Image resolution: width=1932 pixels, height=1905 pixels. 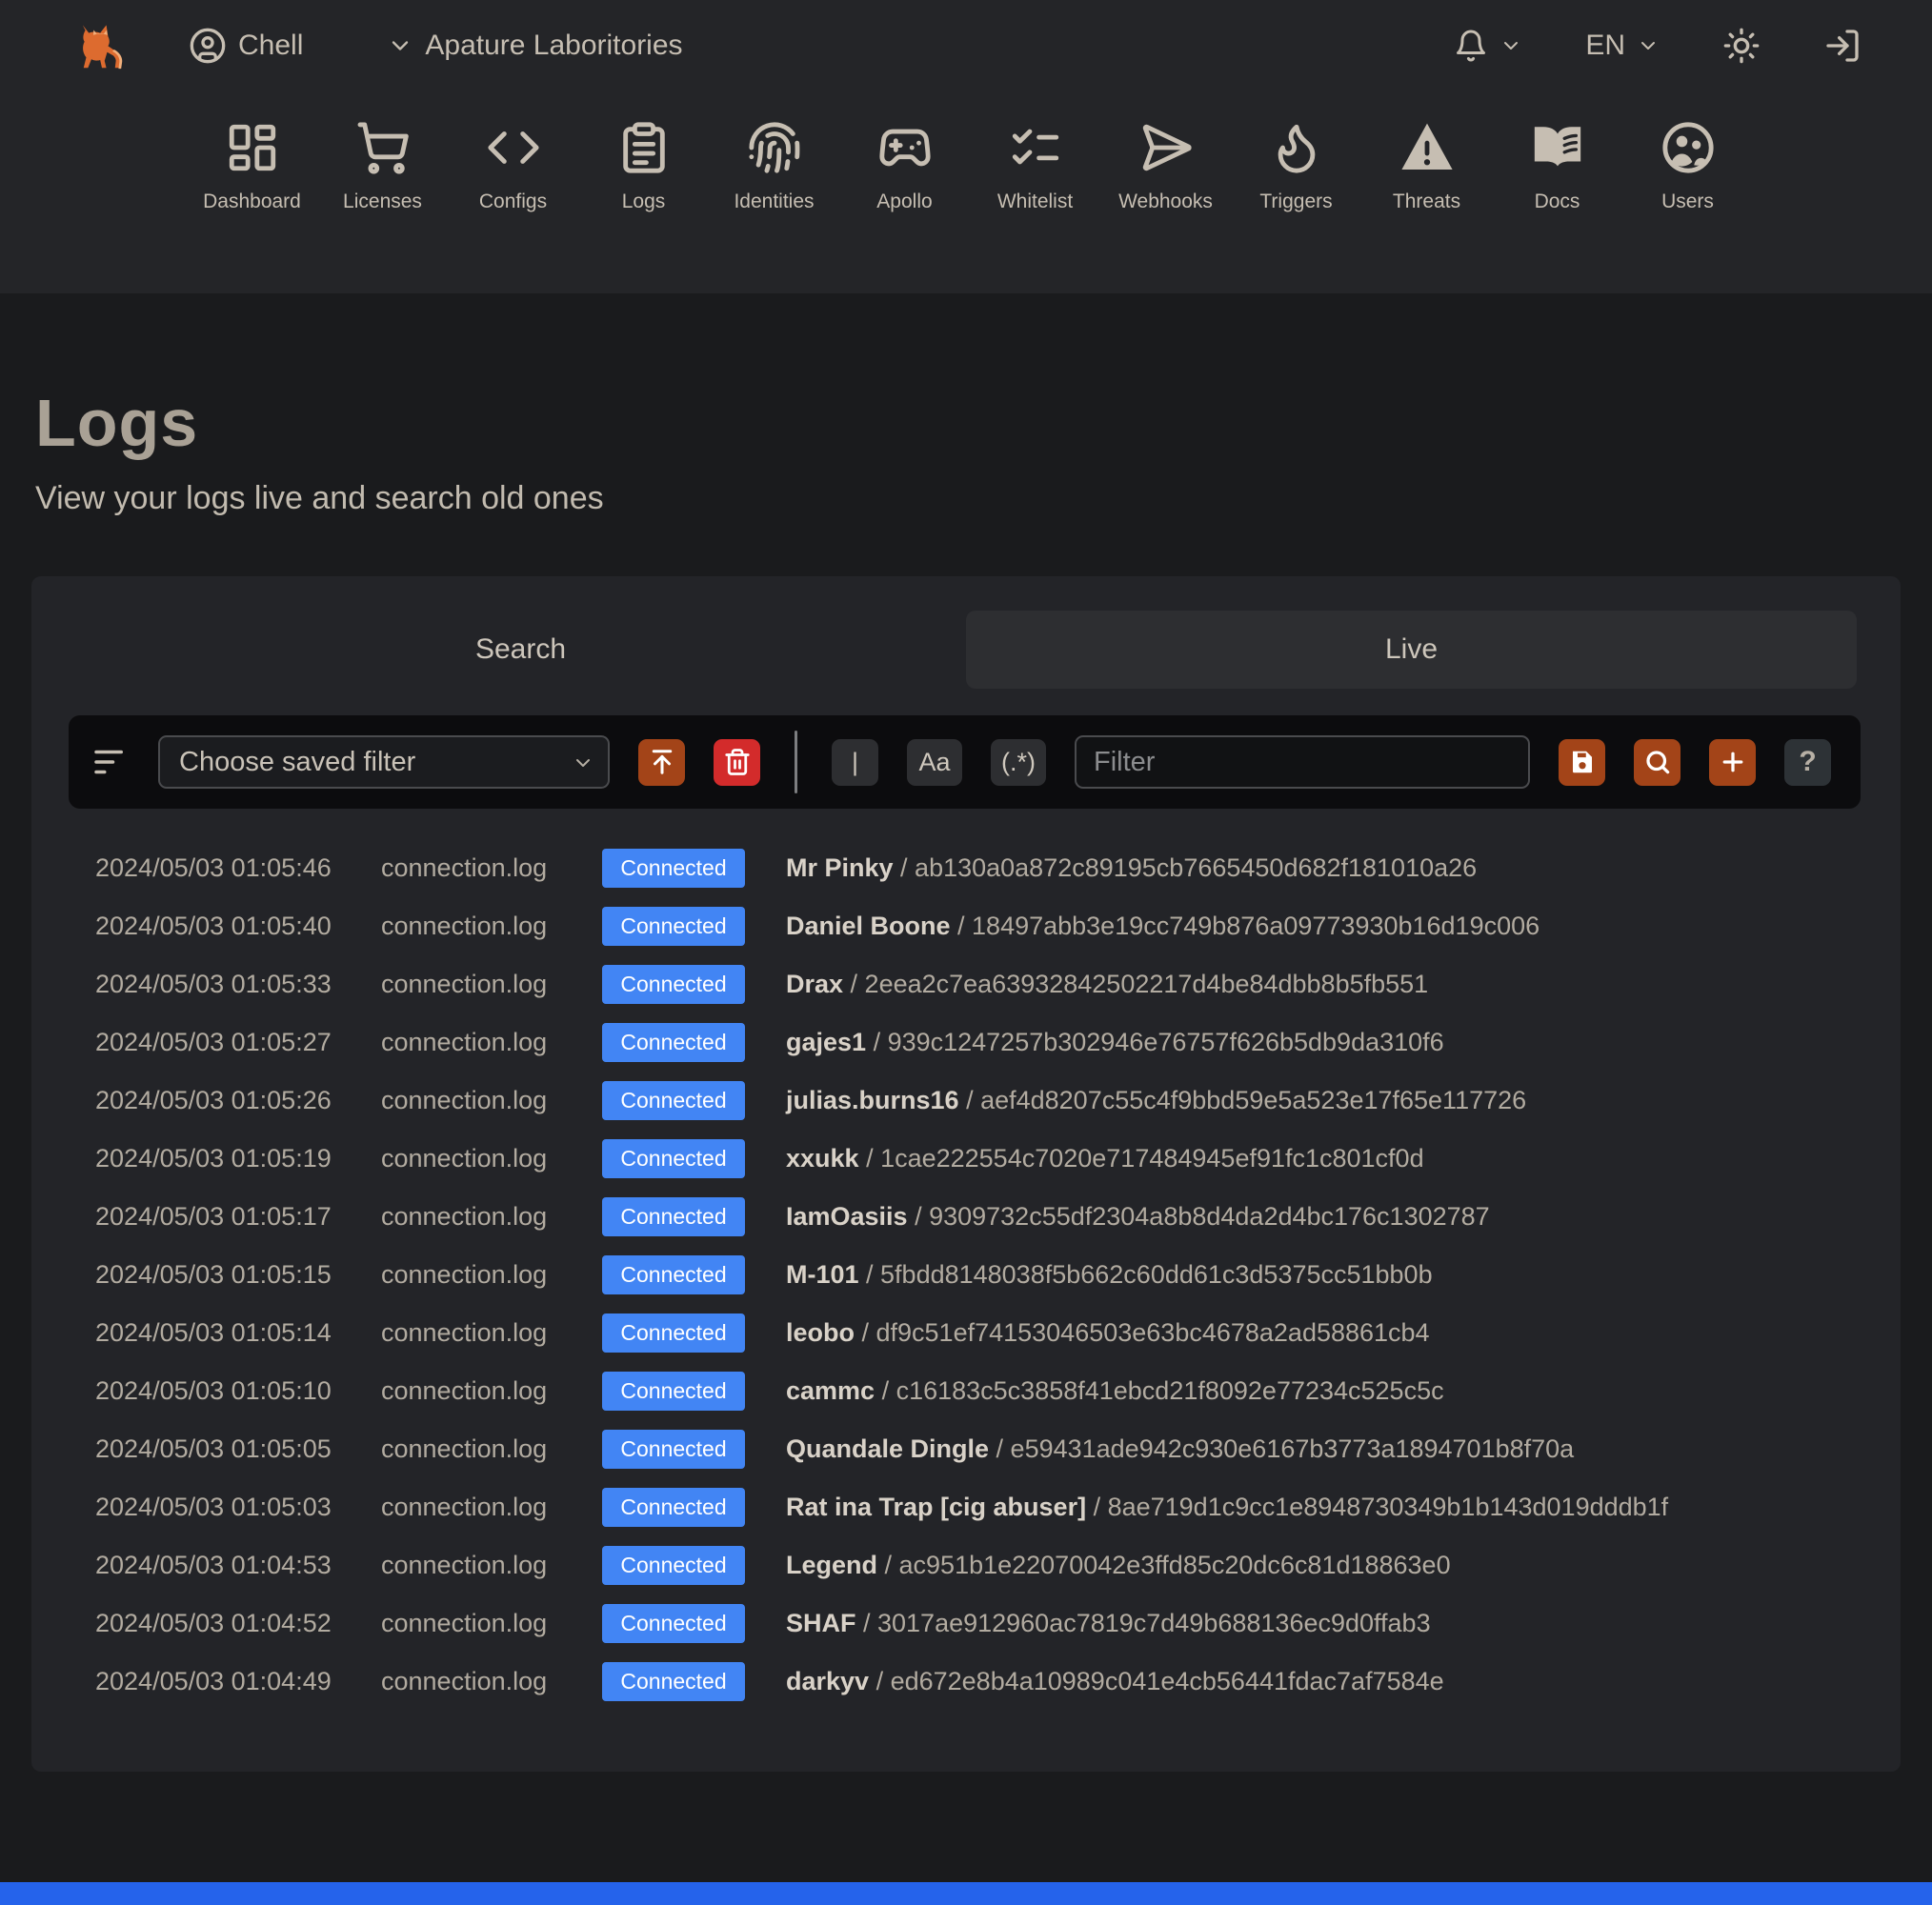 I want to click on chevron-down-icon, so click(x=400, y=45).